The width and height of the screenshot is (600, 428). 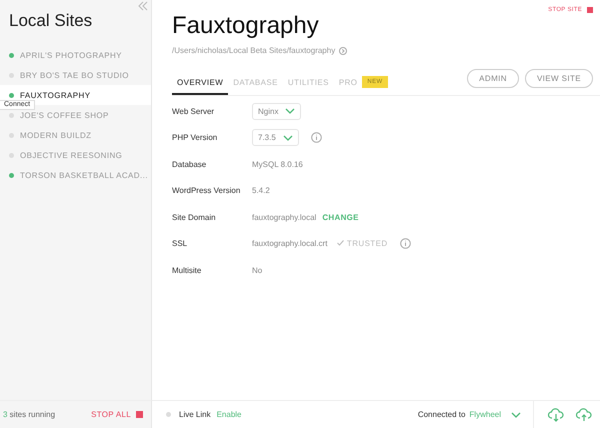 What do you see at coordinates (75, 55) in the screenshot?
I see `site-item: APRIL'S PHOTOGRAPHY` at bounding box center [75, 55].